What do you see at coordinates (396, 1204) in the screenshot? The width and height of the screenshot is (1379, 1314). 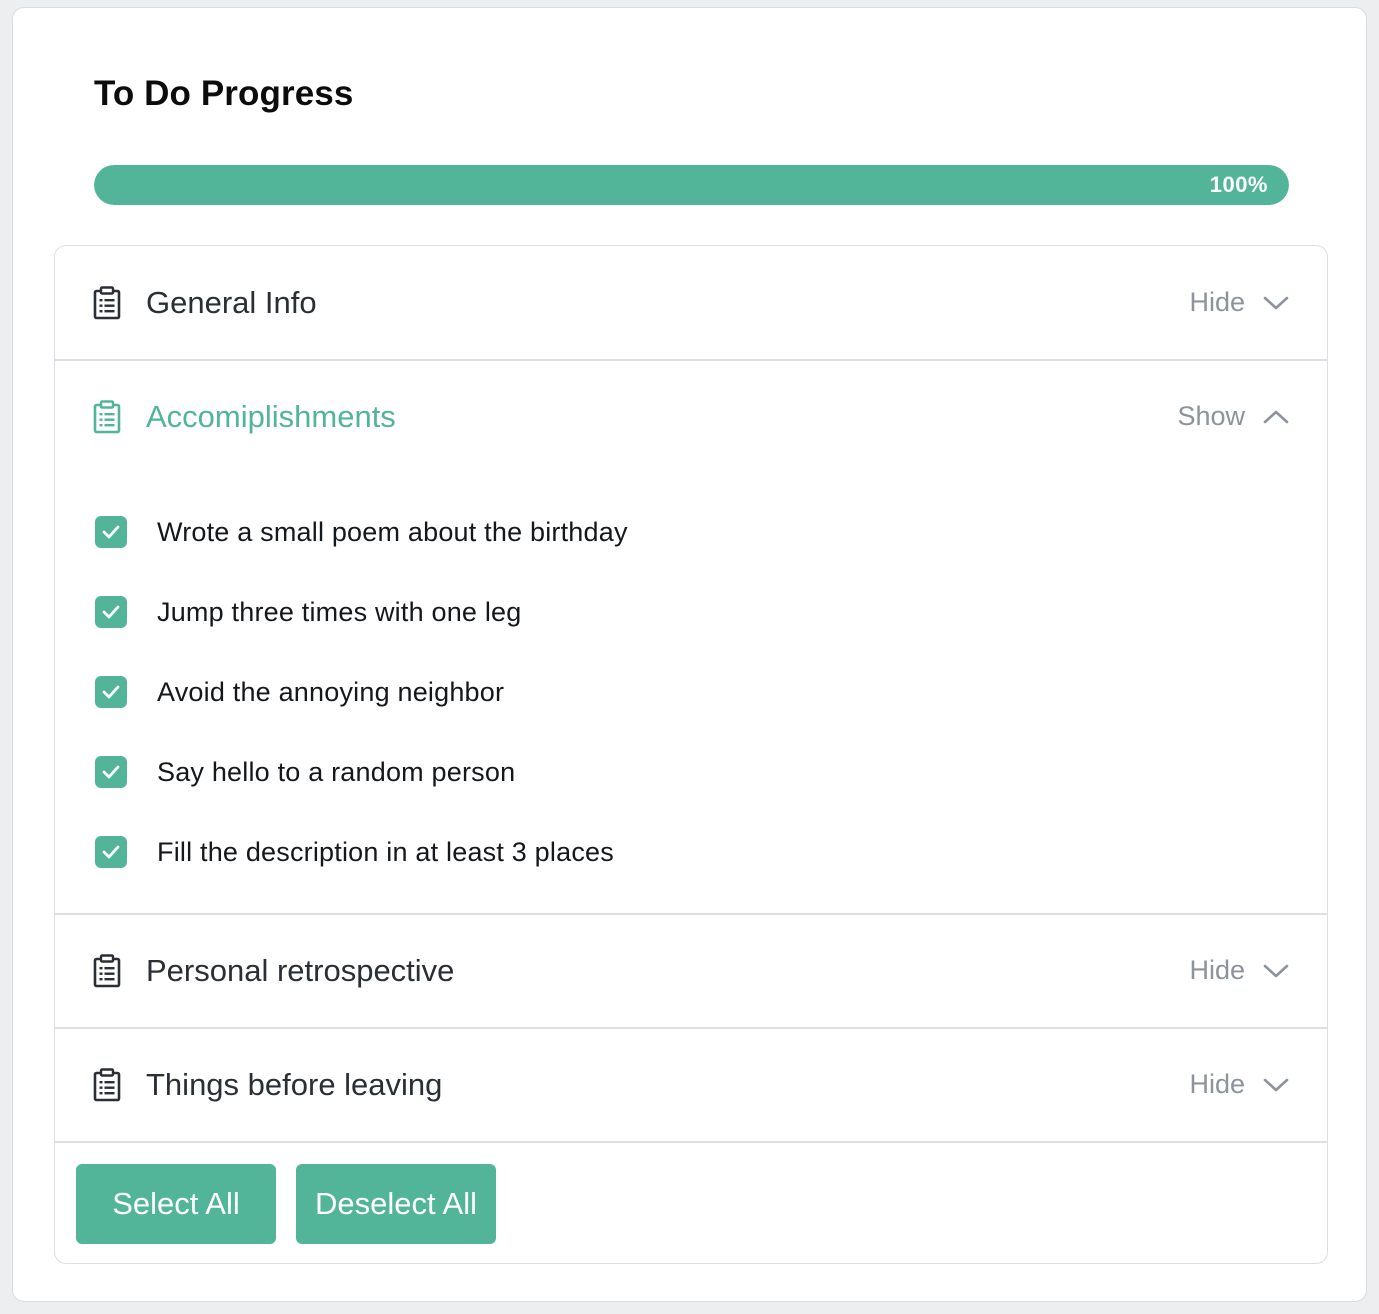 I see `deselect-all-button: Deselect All` at bounding box center [396, 1204].